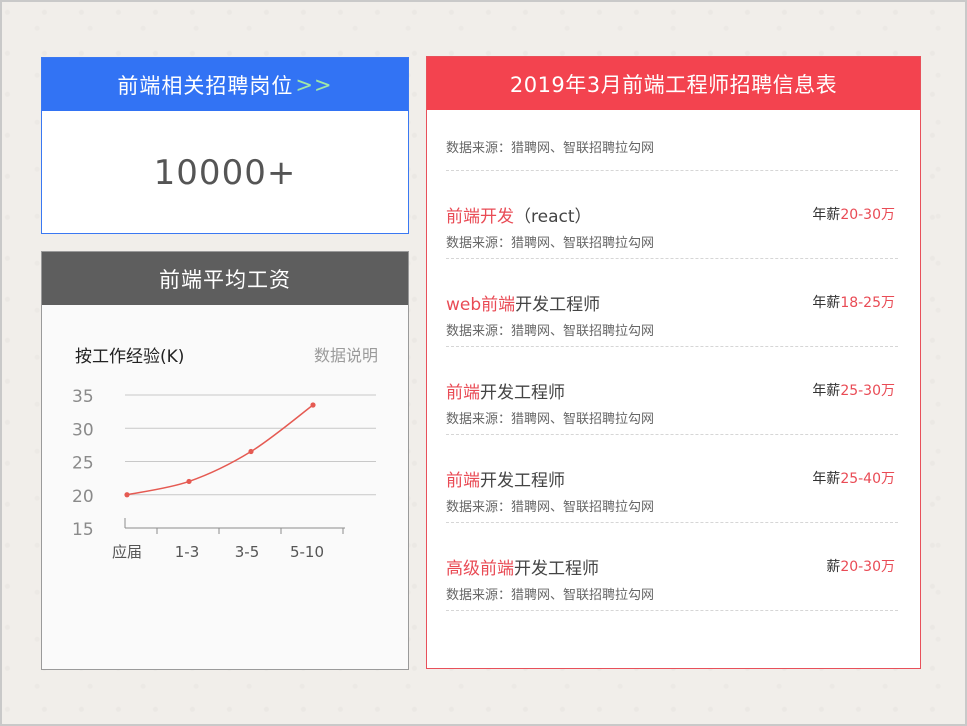 The width and height of the screenshot is (967, 726). I want to click on job-list-item: H5前端开发工程师年薪20-25万数据来源：猎聘网、智联招聘拉勾网, so click(672, 628).